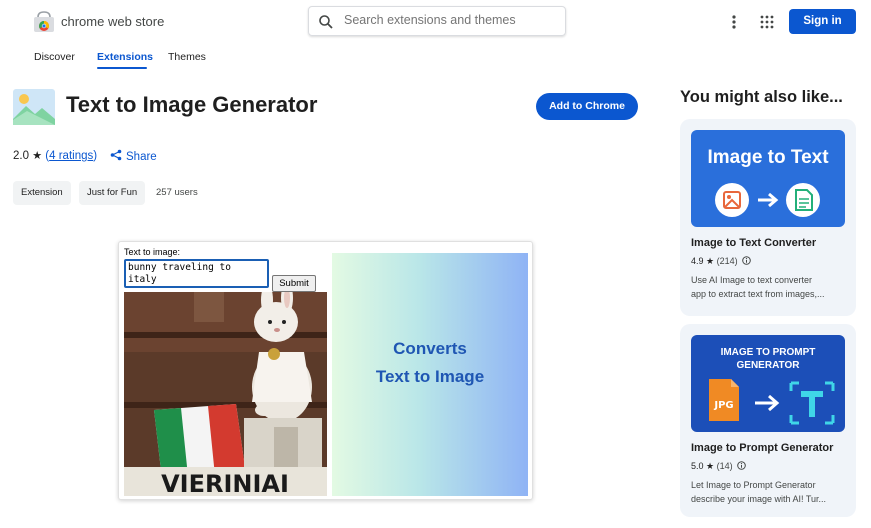  I want to click on card-description-line: Let Image to Prompt Generator, so click(753, 485).